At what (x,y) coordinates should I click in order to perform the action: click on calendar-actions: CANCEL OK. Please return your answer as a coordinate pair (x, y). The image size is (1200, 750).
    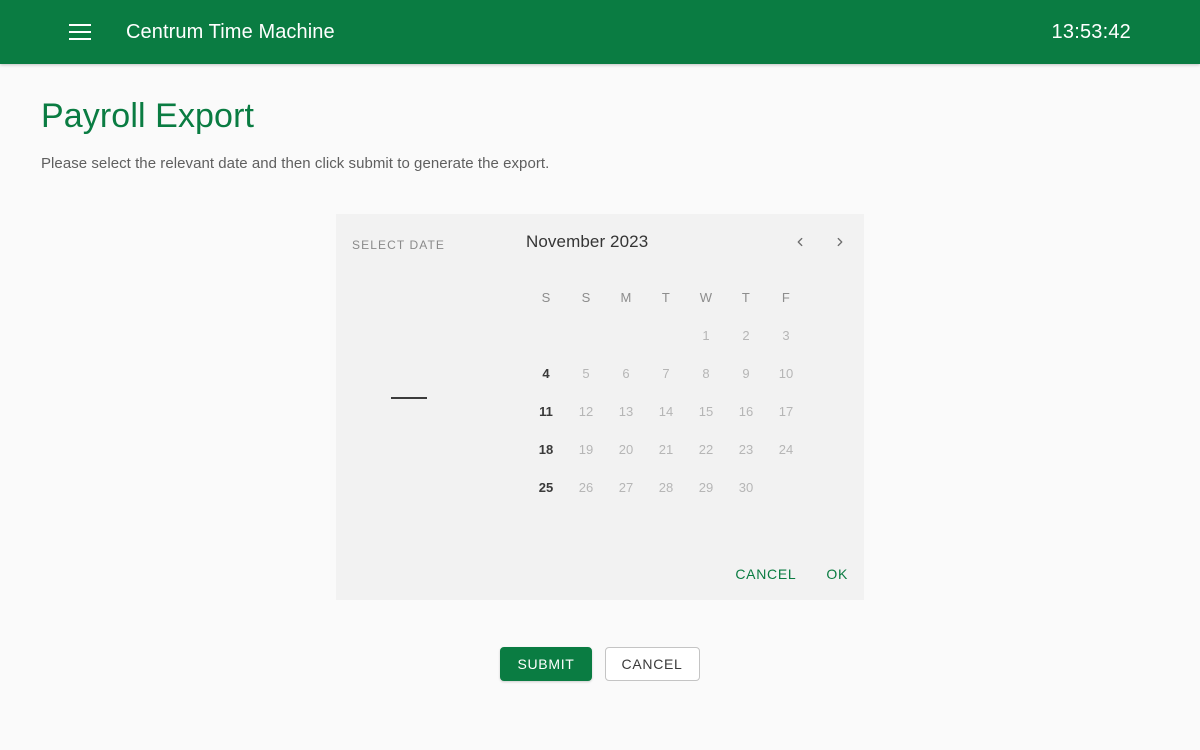
    Looking at the image, I should click on (791, 574).